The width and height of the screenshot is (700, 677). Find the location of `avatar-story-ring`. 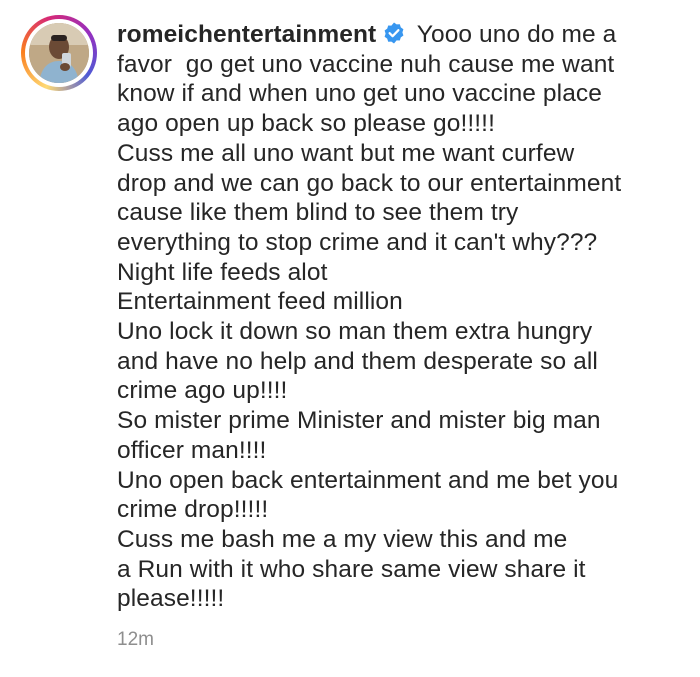

avatar-story-ring is located at coordinates (59, 53).